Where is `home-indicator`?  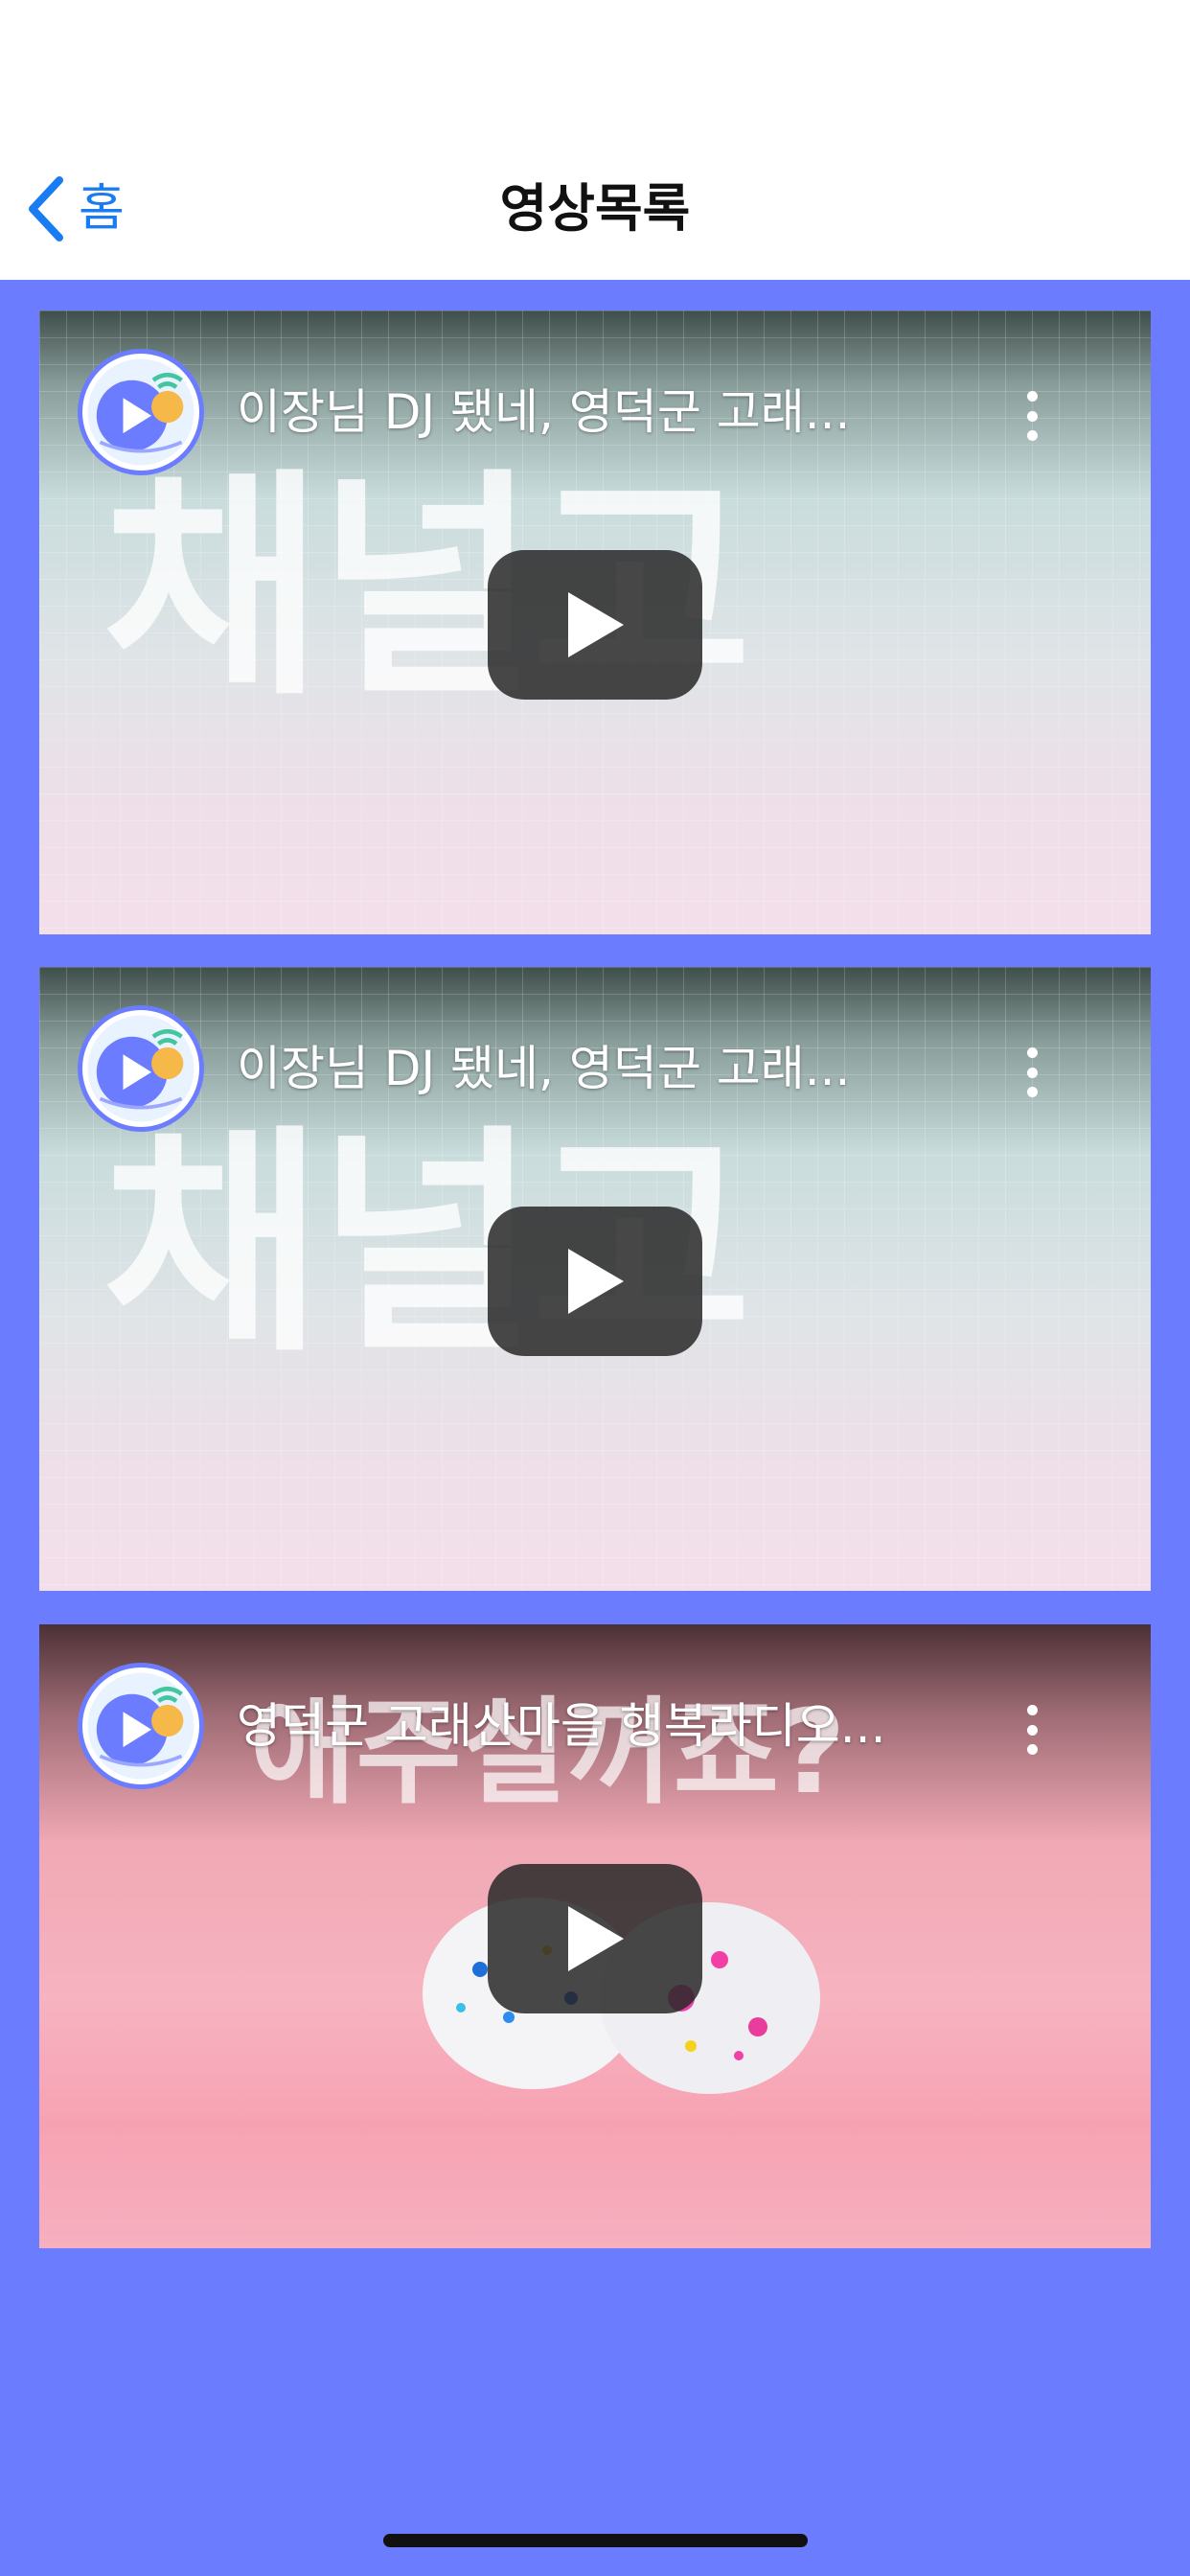 home-indicator is located at coordinates (595, 2540).